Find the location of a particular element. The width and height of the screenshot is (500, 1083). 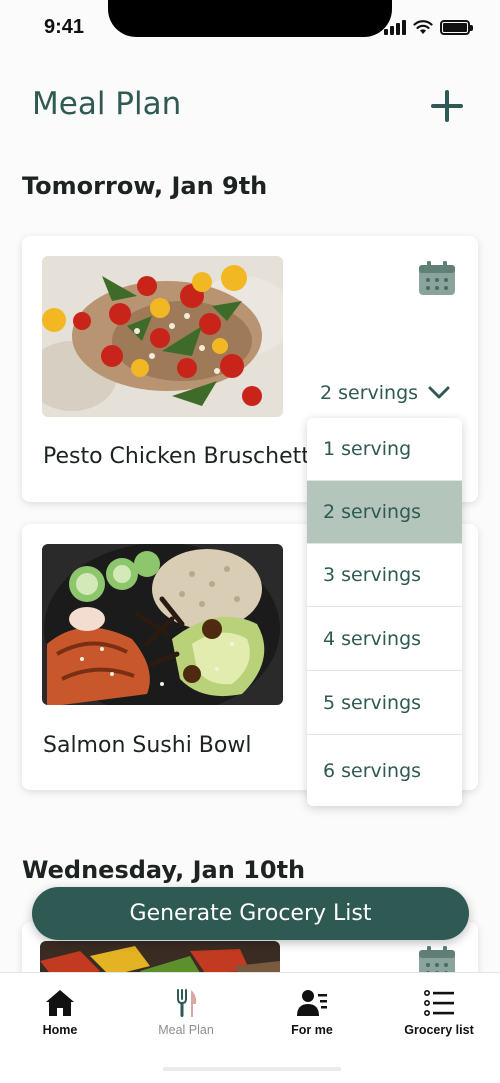

checklist-icon is located at coordinates (438, 1002).